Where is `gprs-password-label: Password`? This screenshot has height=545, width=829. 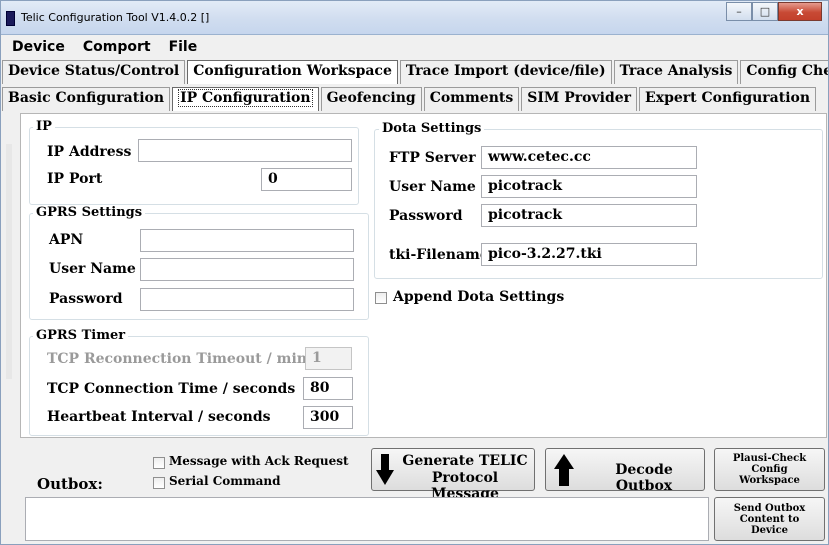
gprs-password-label: Password is located at coordinates (86, 299).